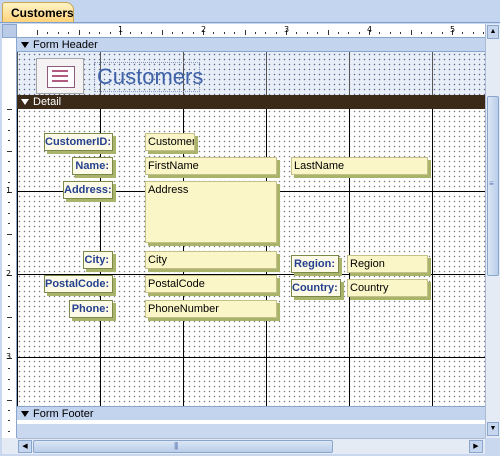  Describe the element at coordinates (25, 446) in the screenshot. I see `scroll-left-arrow-icon: ◀` at that location.